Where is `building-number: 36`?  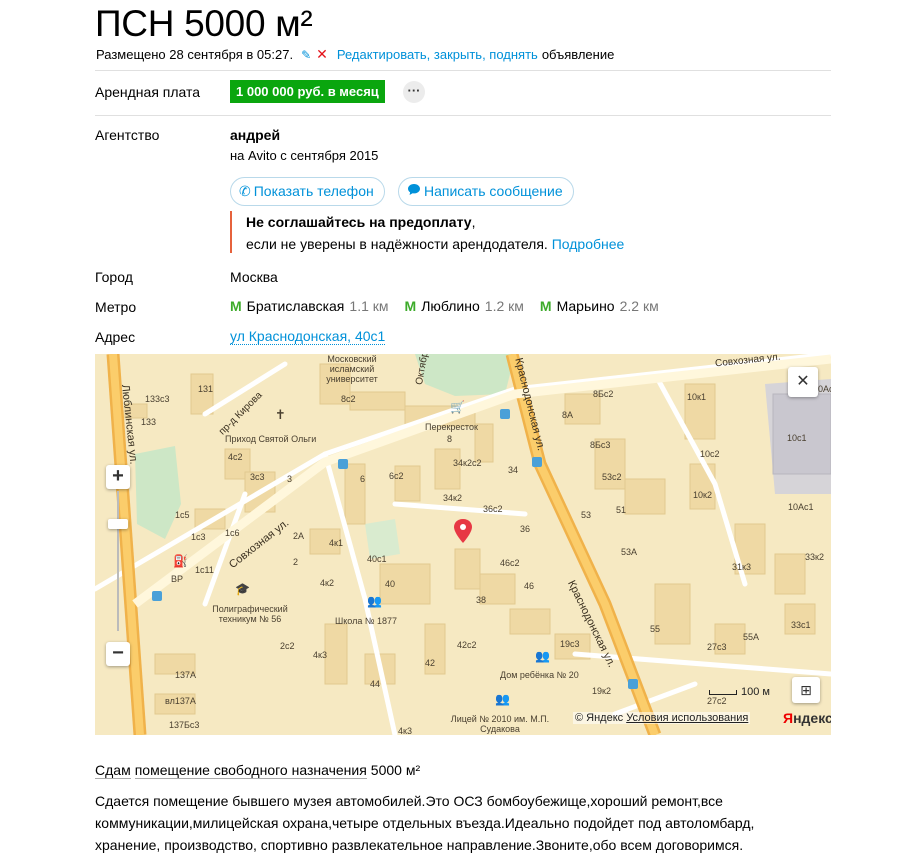
building-number: 36 is located at coordinates (525, 529).